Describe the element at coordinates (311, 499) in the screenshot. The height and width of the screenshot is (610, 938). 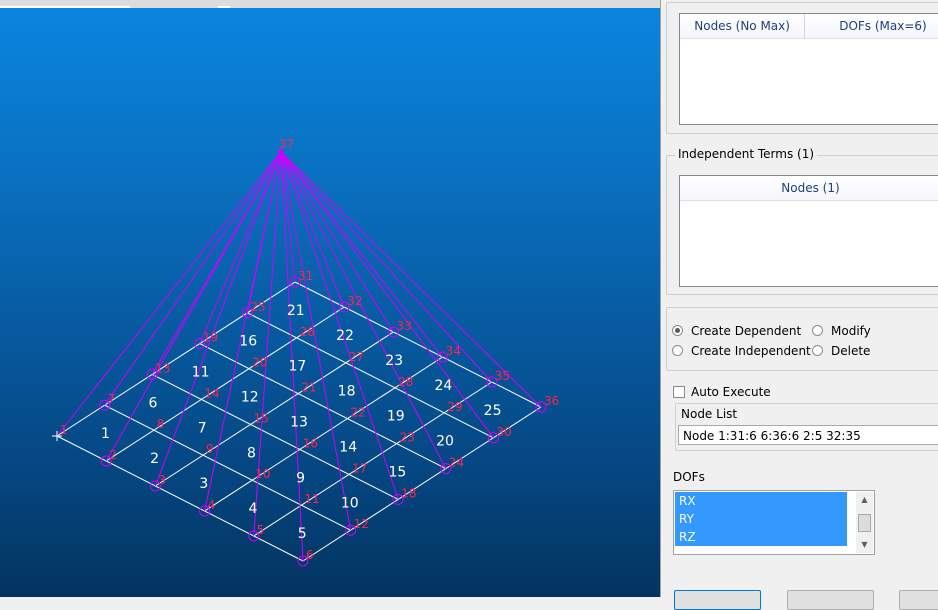
I see `node-label: 11` at that location.